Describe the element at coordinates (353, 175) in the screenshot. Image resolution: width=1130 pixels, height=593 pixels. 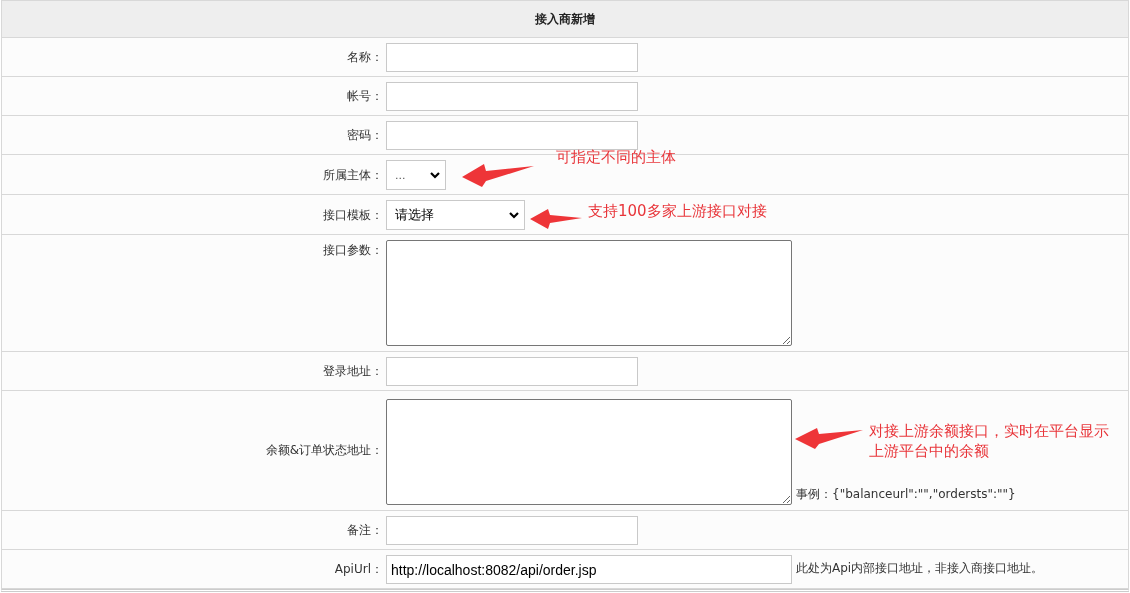
I see `field-label: 所属主体：` at that location.